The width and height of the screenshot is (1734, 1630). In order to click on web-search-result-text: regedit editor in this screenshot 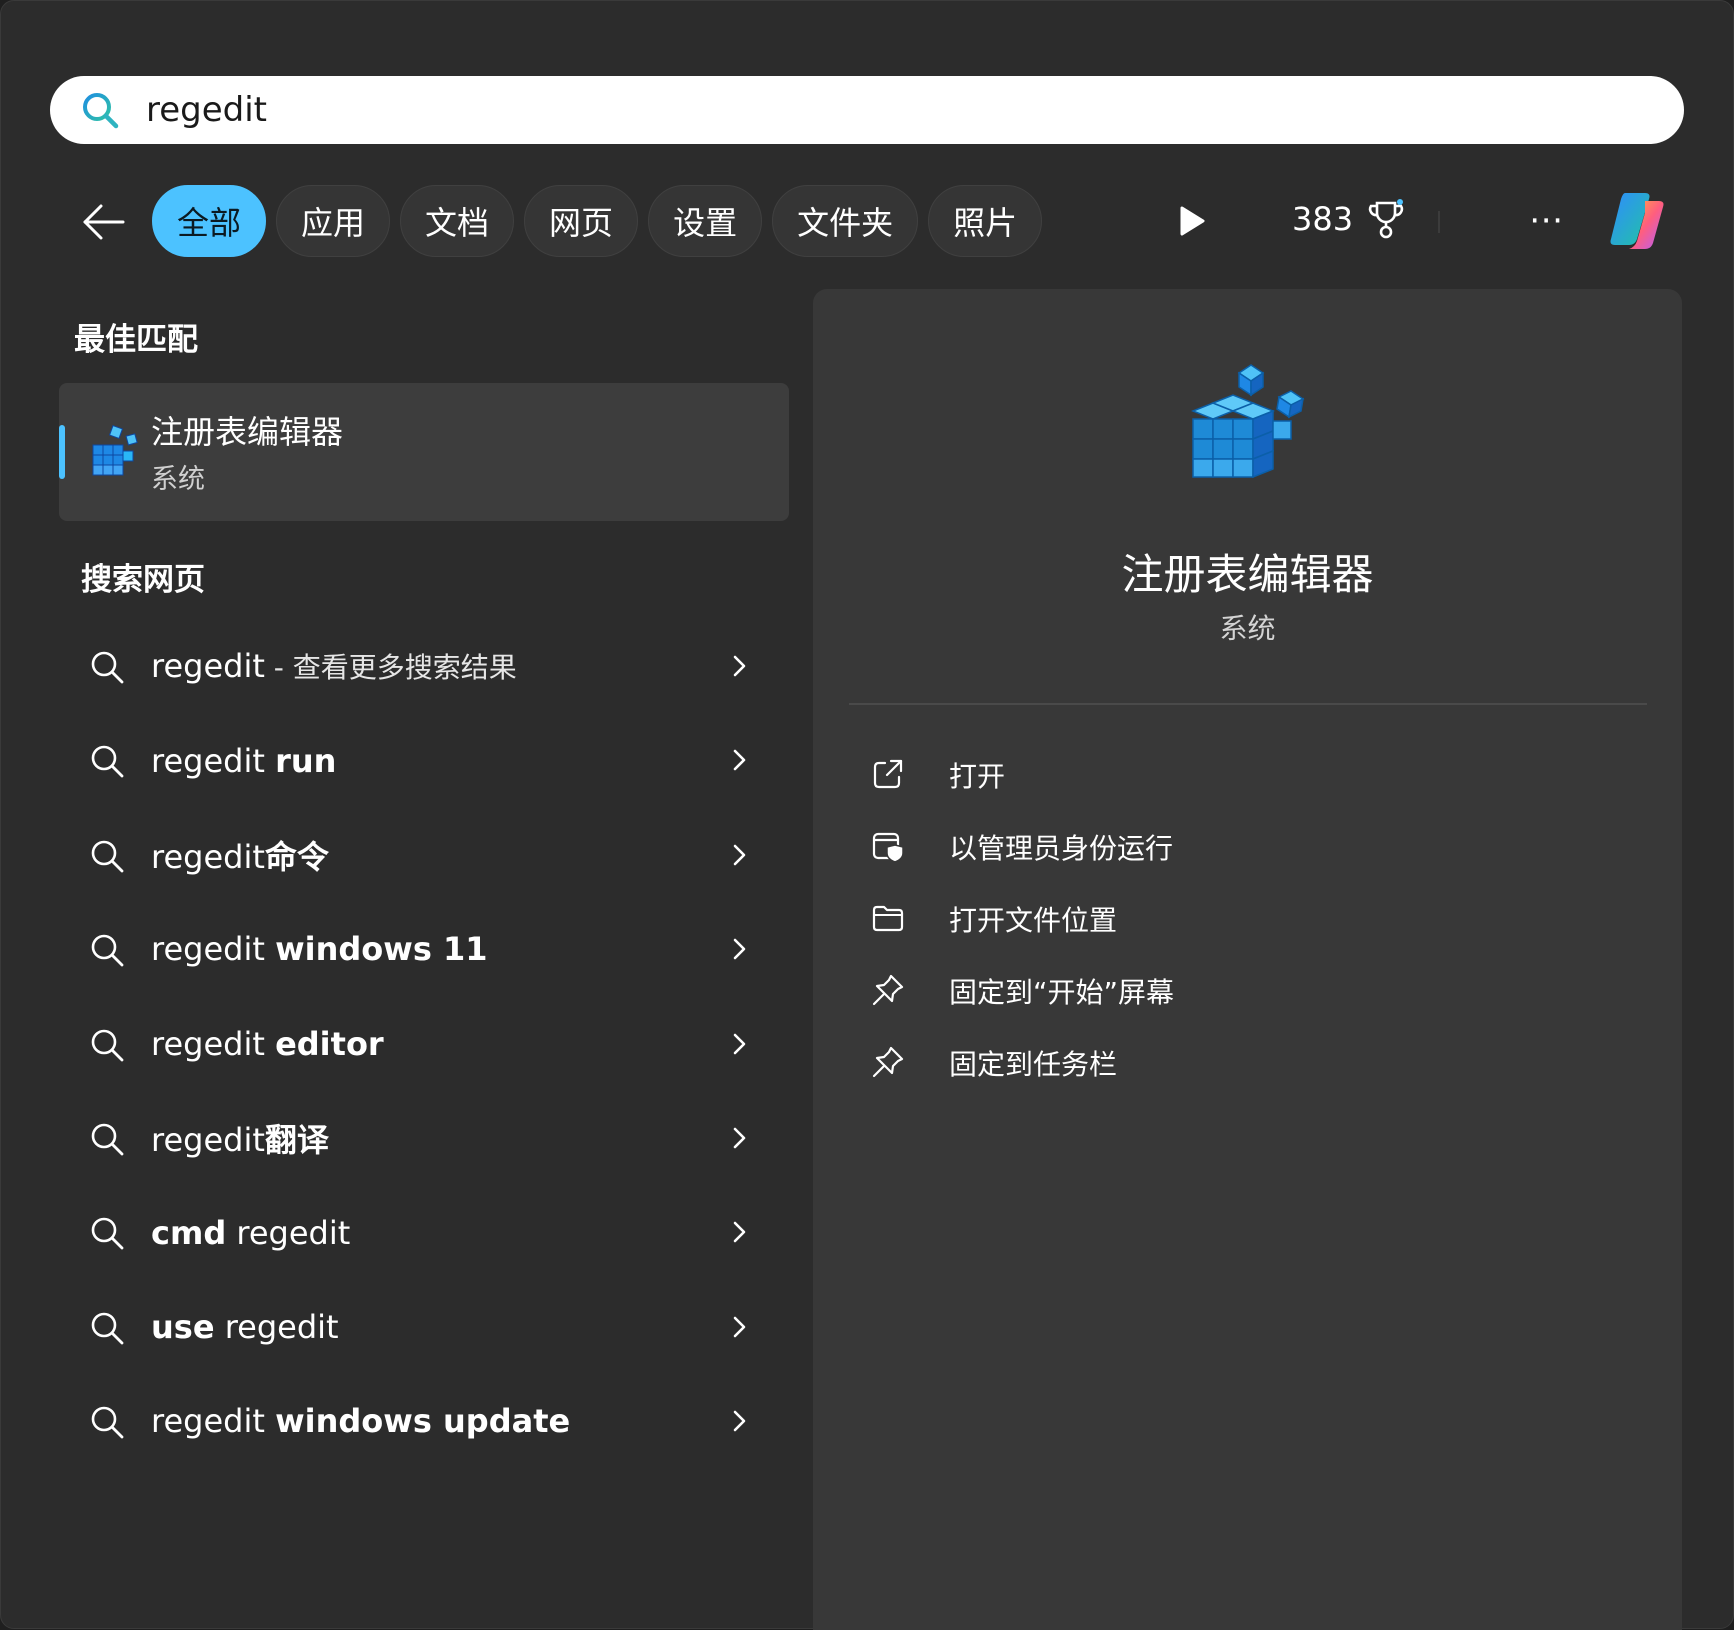, I will do `click(267, 1044)`.